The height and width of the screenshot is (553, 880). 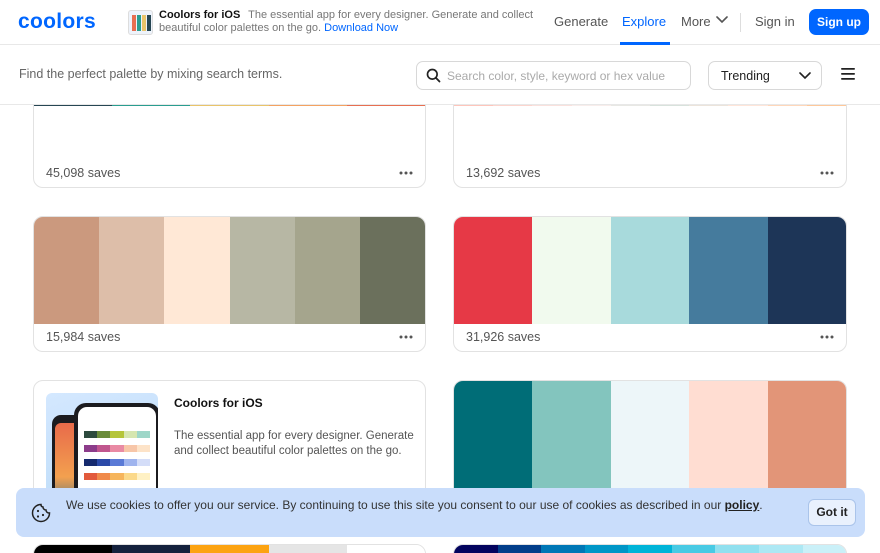 I want to click on search-icon, so click(x=433, y=75).